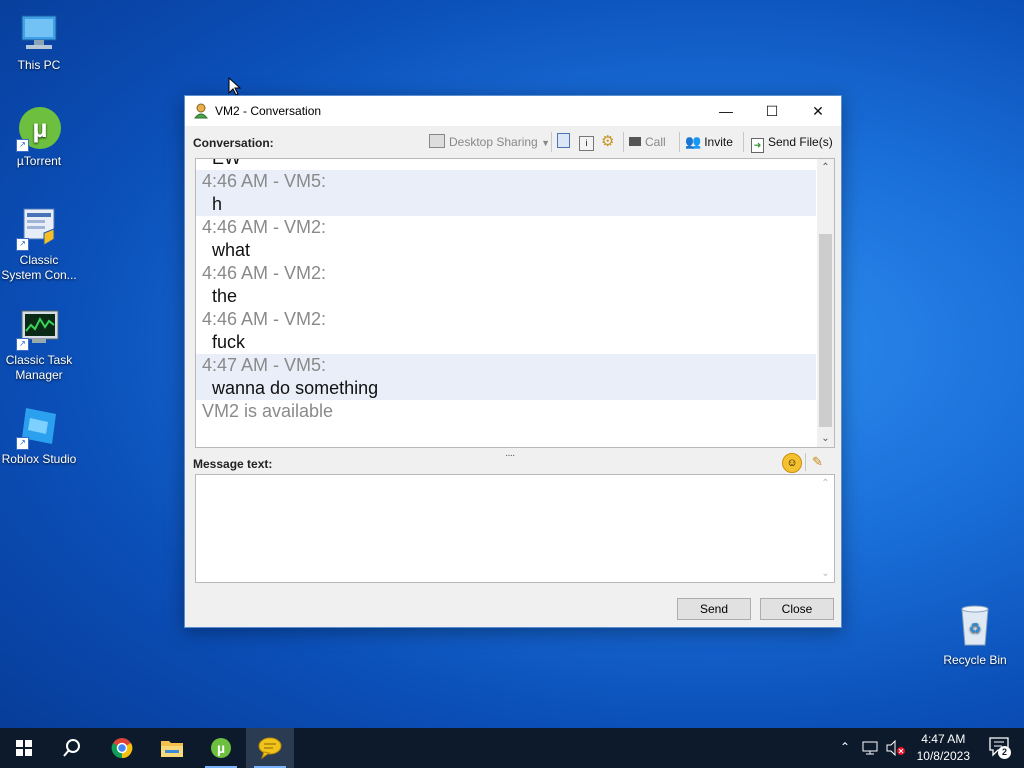 This screenshot has height=768, width=1024. Describe the element at coordinates (513, 111) in the screenshot. I see `window-titlebar: VM2 - Conversation — ☐ ✕` at that location.